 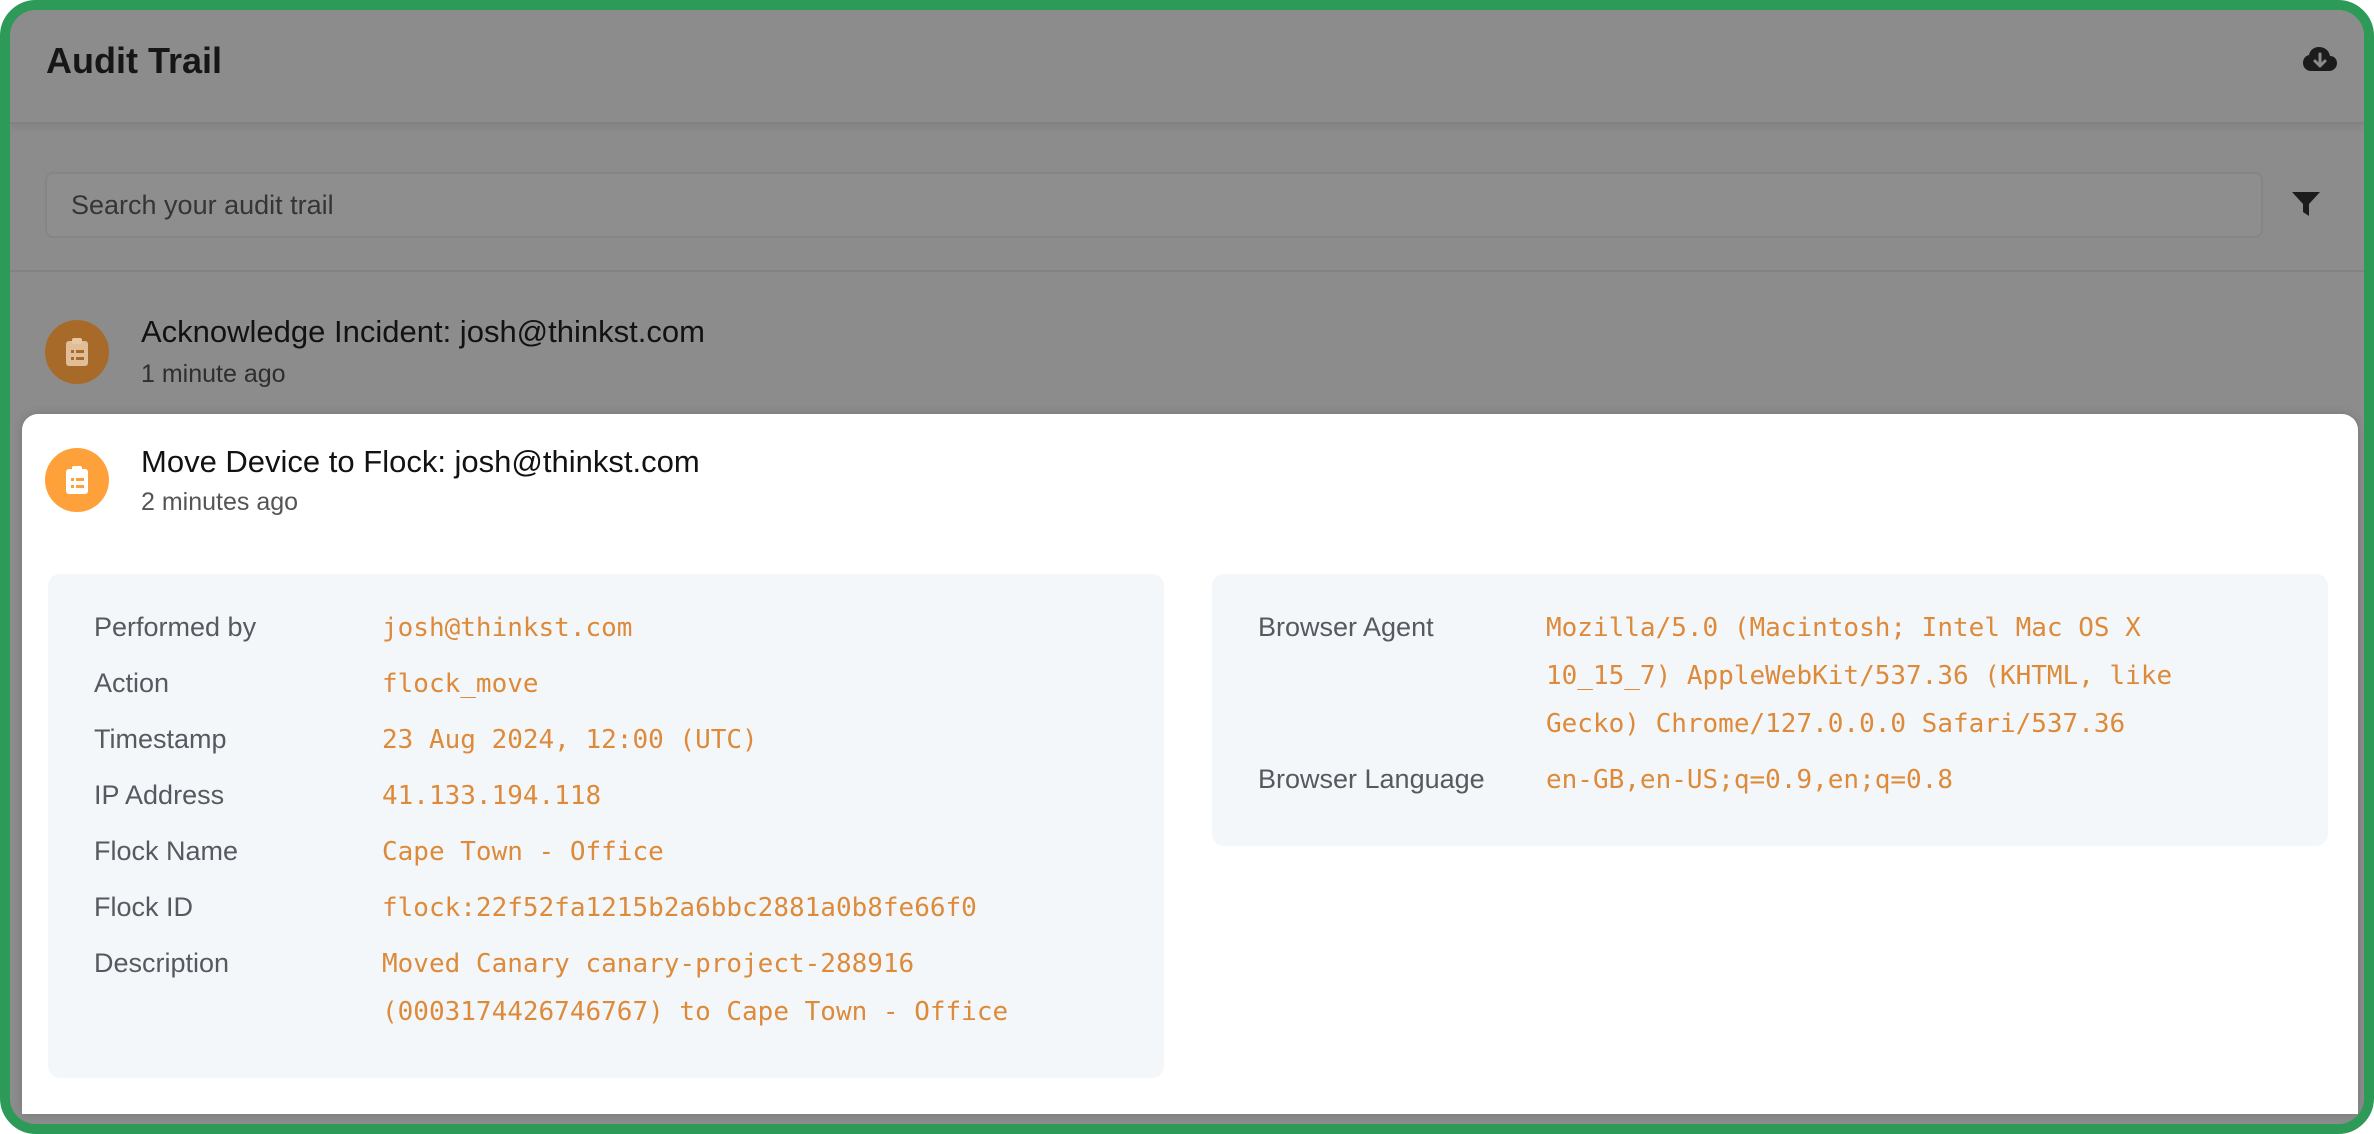 What do you see at coordinates (1749, 780) in the screenshot?
I see `detail-value: en-GB,en-US;q=0.9,en;q=0.8` at bounding box center [1749, 780].